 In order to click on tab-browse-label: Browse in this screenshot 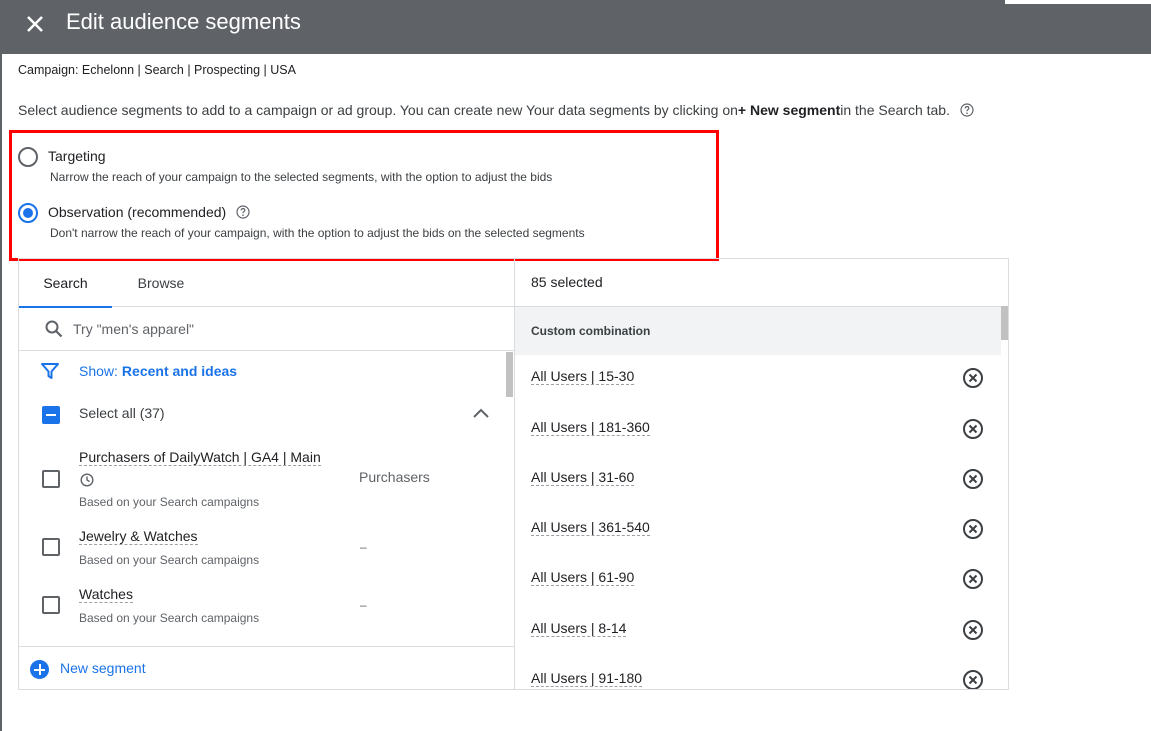, I will do `click(161, 283)`.